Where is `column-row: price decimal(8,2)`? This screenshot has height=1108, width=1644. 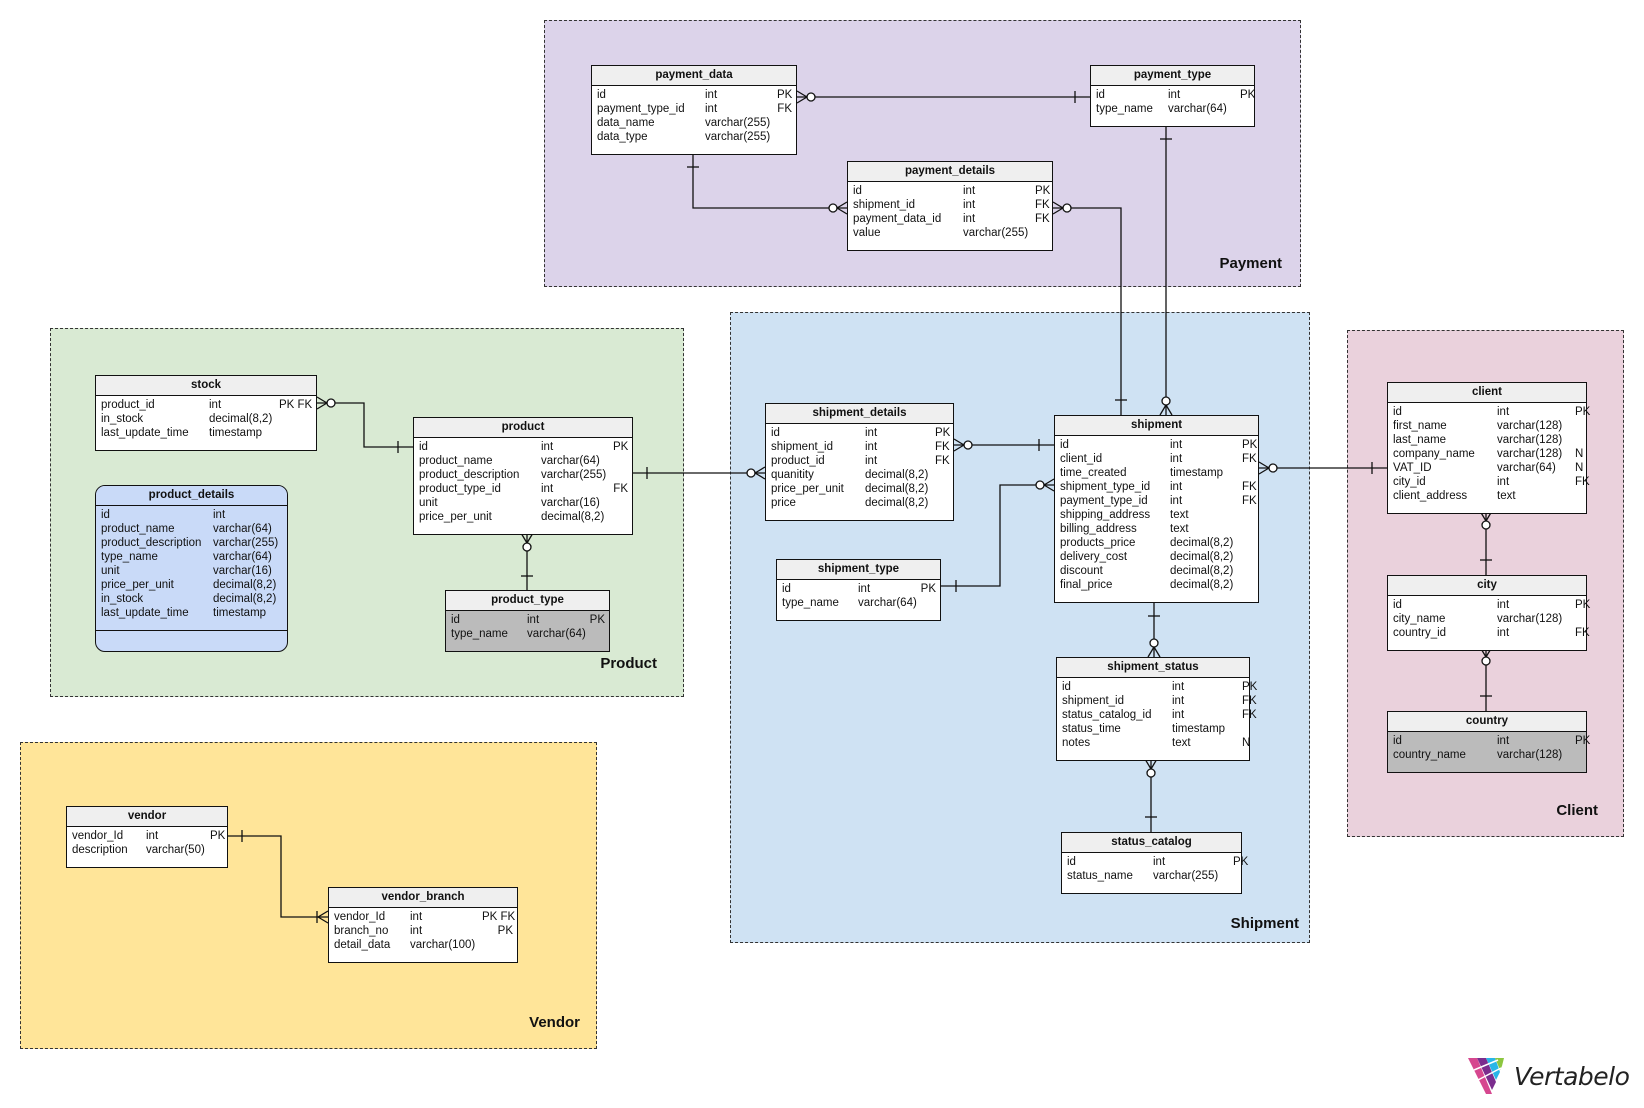
column-row: price decimal(8,2) is located at coordinates (860, 503).